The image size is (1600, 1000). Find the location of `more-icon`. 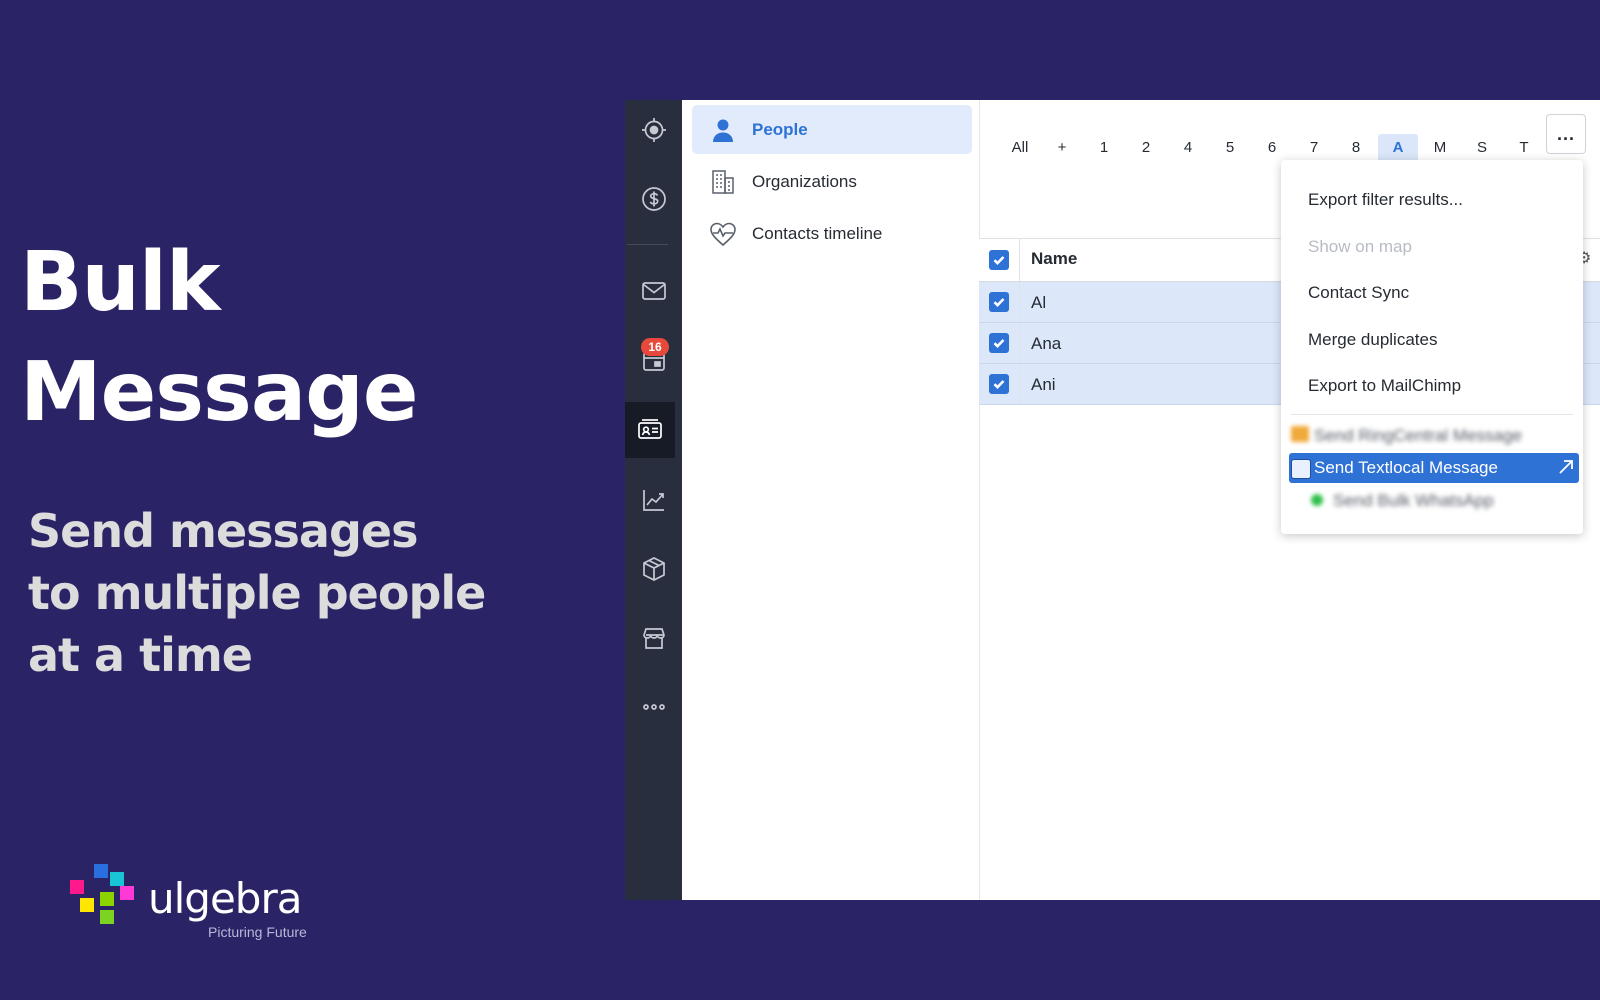

more-icon is located at coordinates (653, 707).